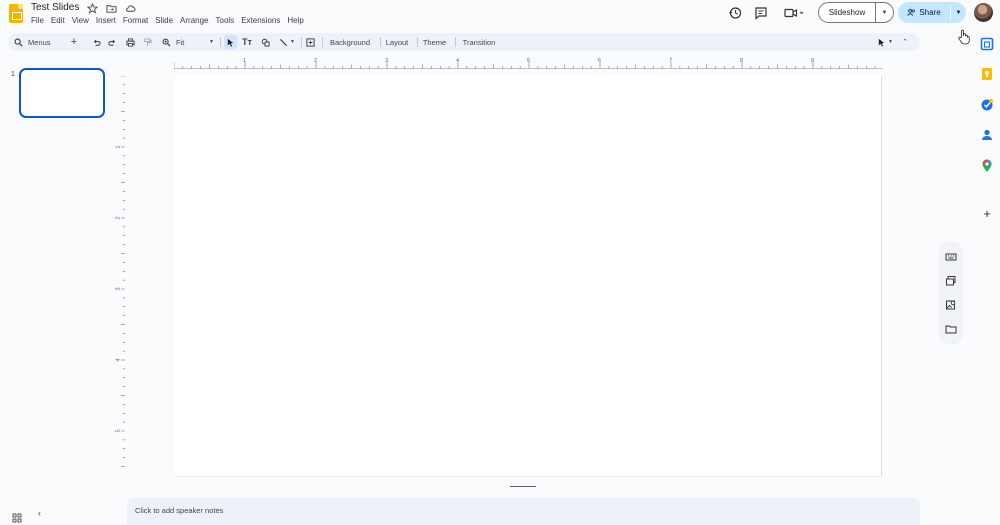  I want to click on insert-comment-icon, so click(310, 42).